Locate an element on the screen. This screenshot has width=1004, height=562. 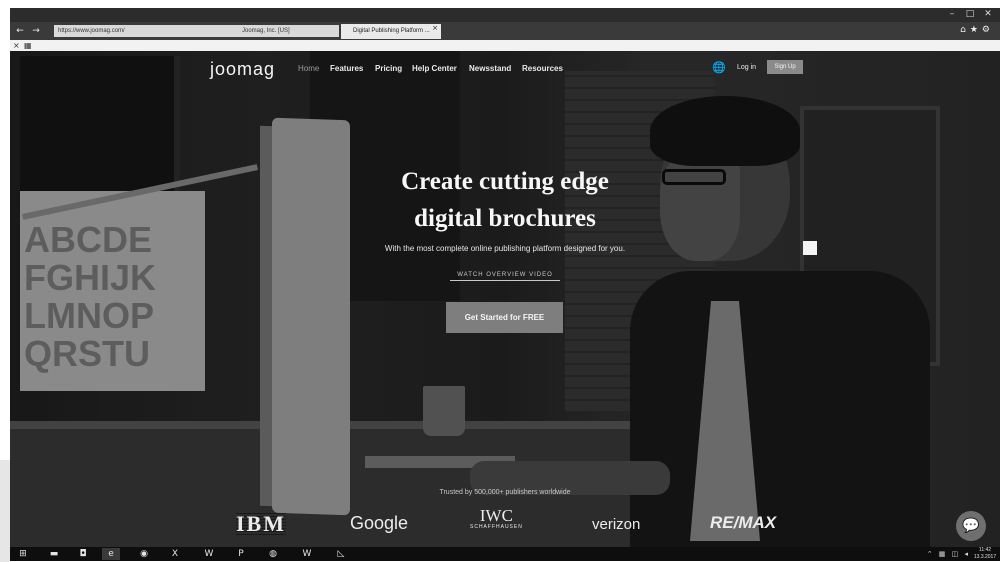
clock: 11:42 13.3.2017 is located at coordinates (985, 554).